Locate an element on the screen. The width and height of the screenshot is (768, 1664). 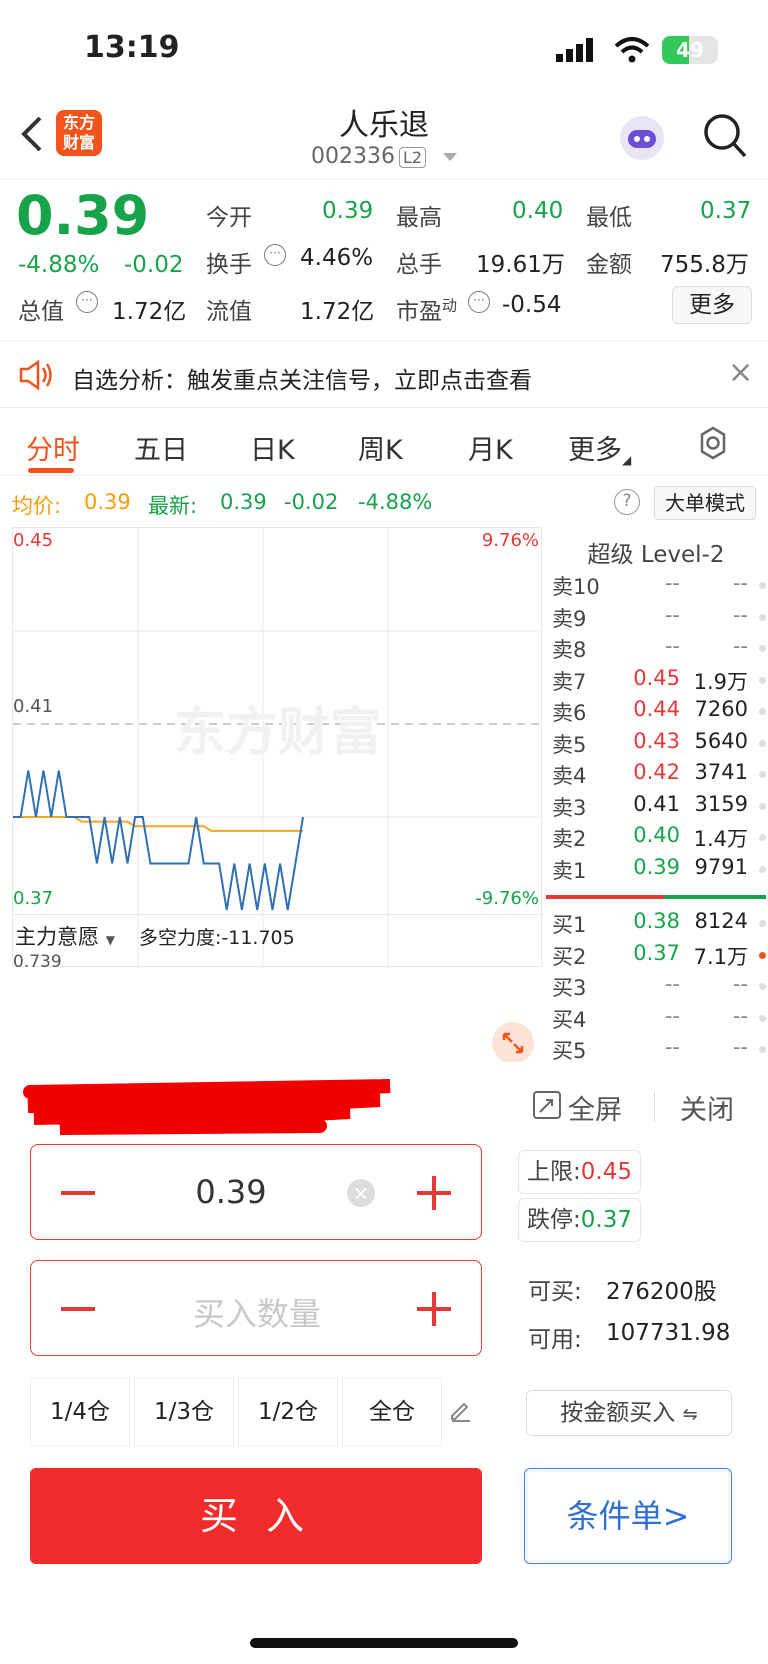
order-price: 0.44 is located at coordinates (656, 709).